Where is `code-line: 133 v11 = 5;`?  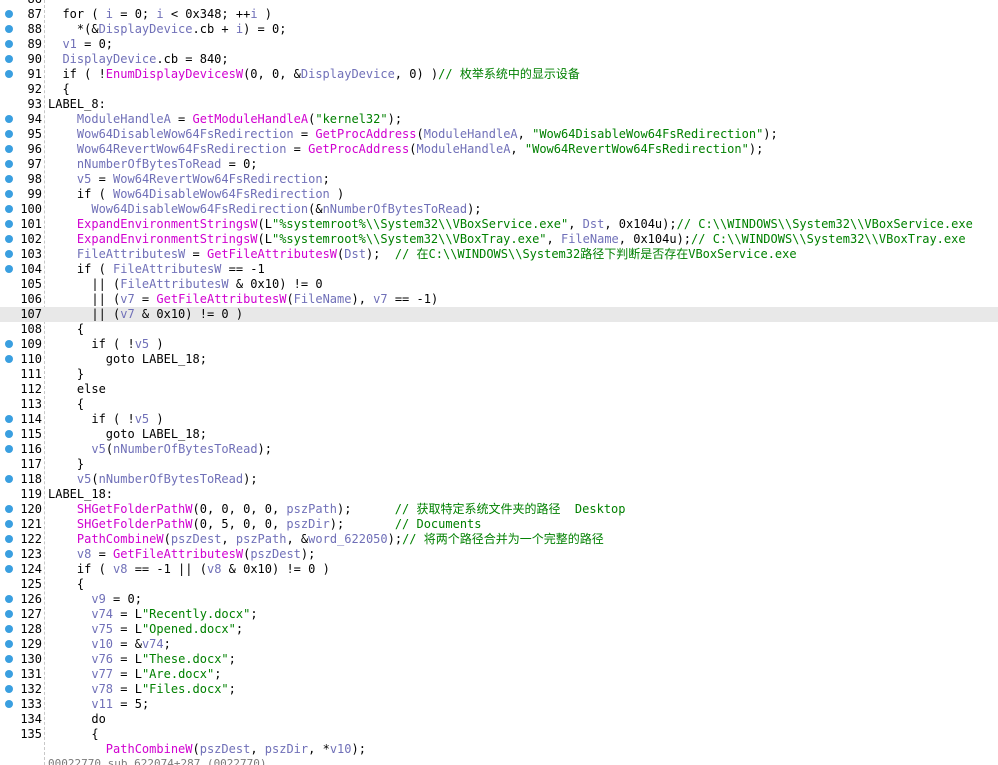 code-line: 133 v11 = 5; is located at coordinates (499, 704).